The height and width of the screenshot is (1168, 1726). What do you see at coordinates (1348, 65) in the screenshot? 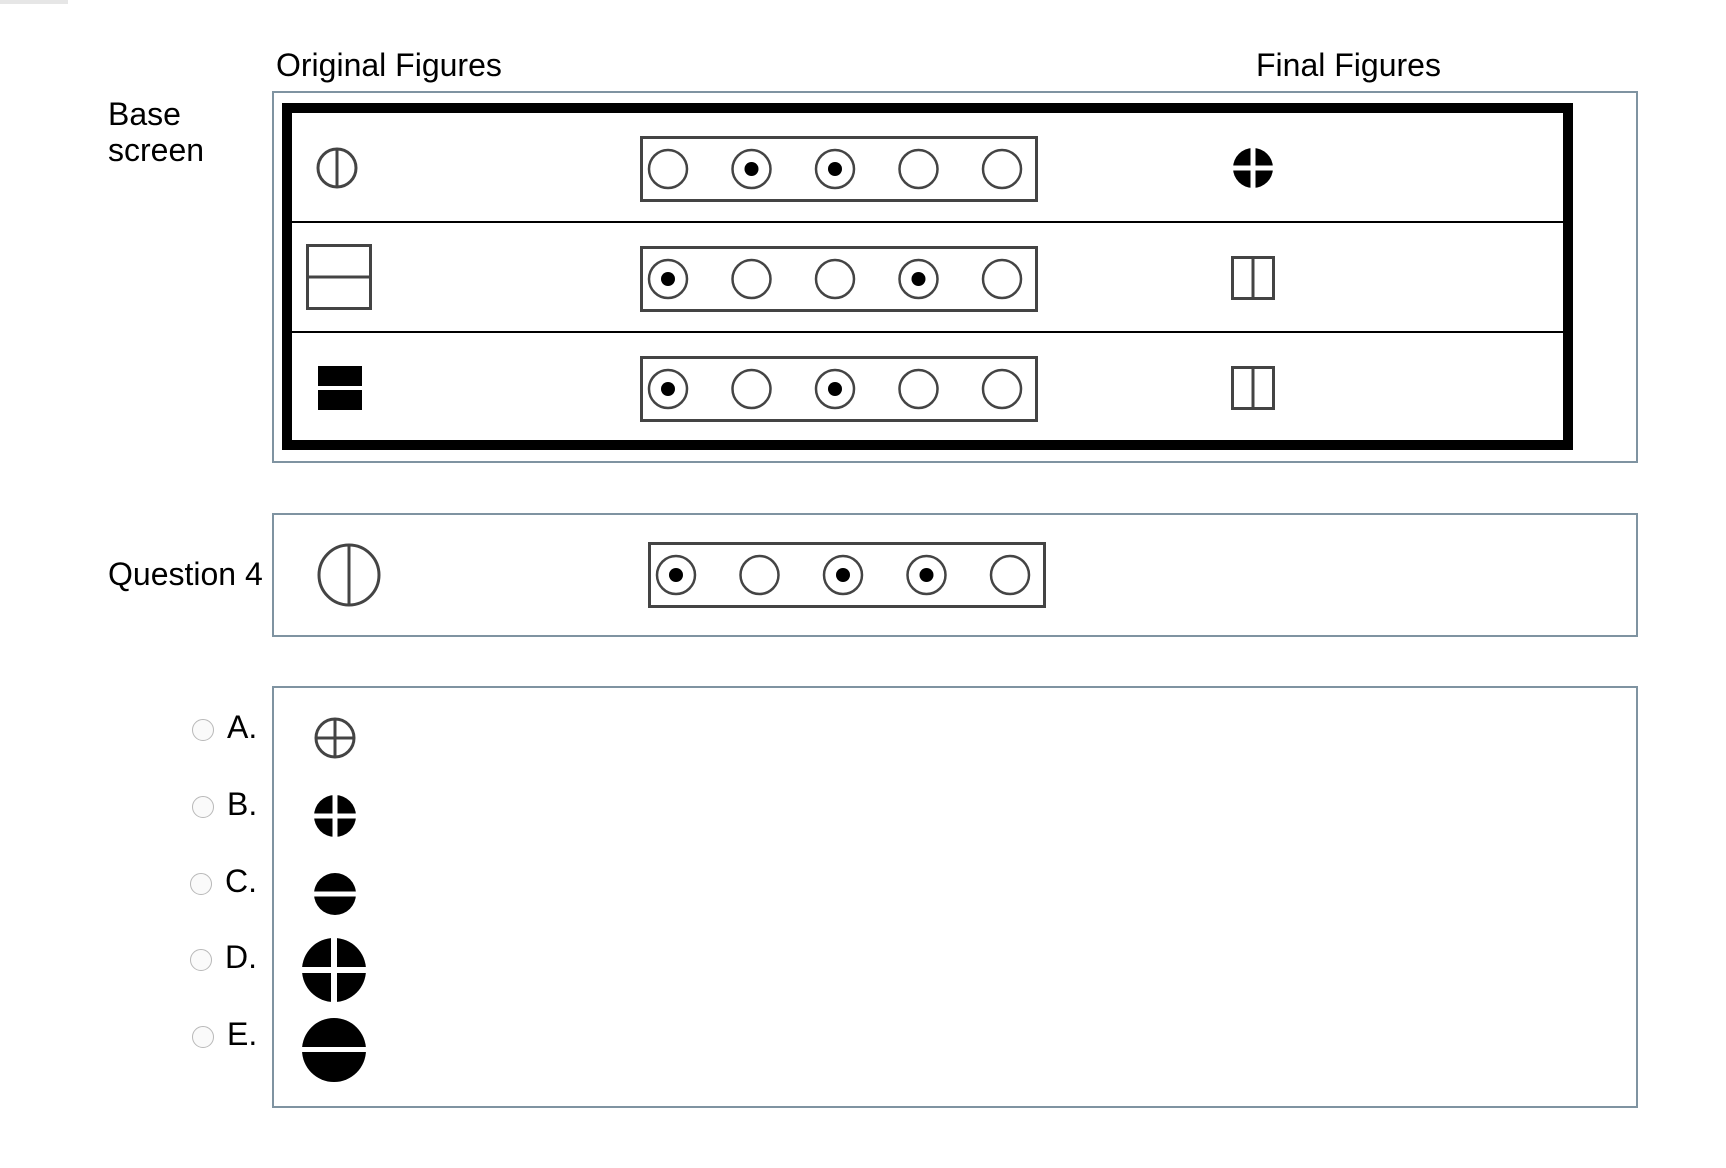
I see `final-figures-header: Final Figures` at bounding box center [1348, 65].